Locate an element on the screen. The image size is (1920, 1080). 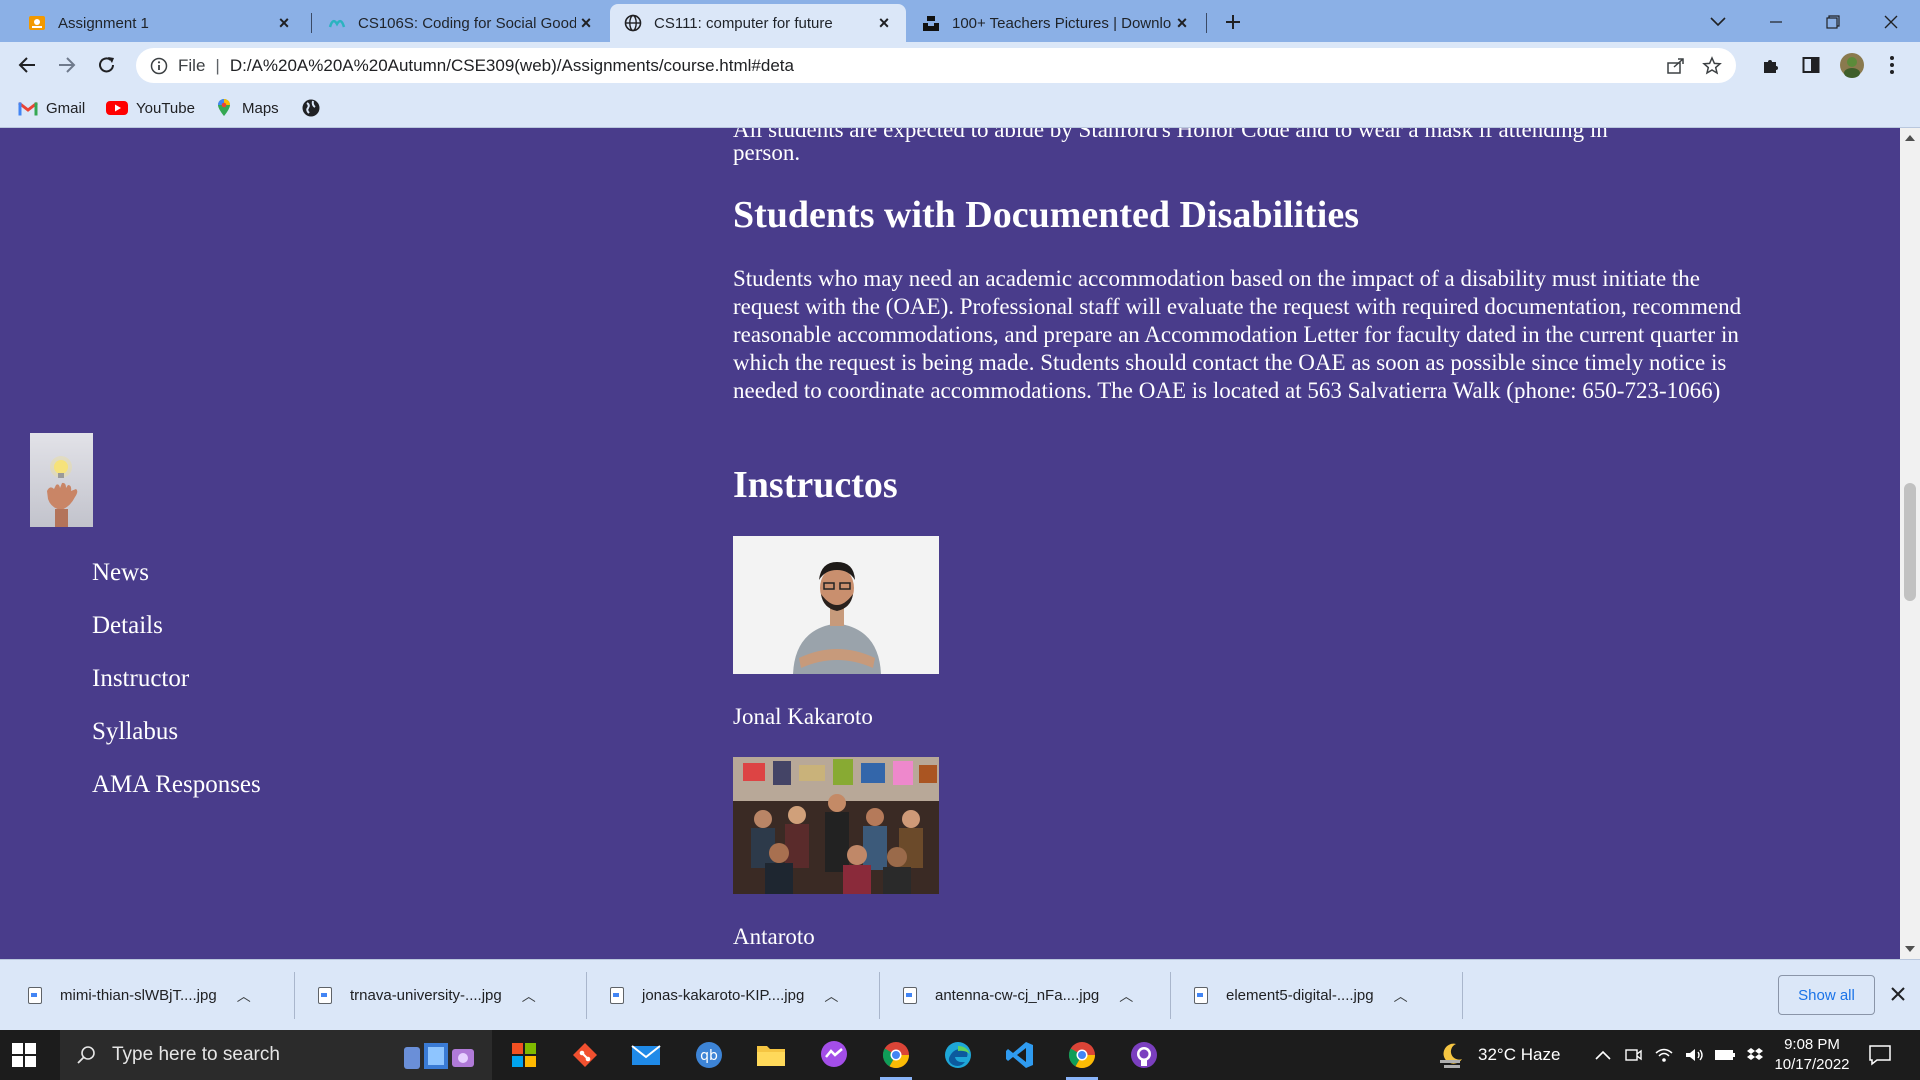
bookmark-gmail: Gmail is located at coordinates (51, 108).